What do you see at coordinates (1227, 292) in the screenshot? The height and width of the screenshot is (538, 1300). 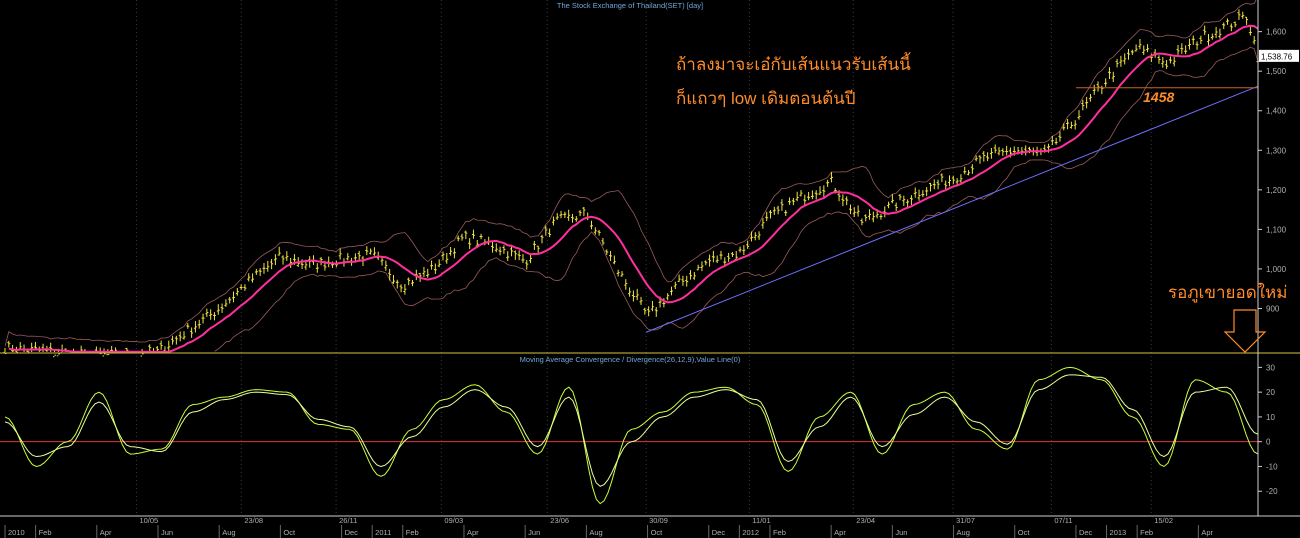 I see `annotation-new-peak: รอภูเขายอดใหม่` at bounding box center [1227, 292].